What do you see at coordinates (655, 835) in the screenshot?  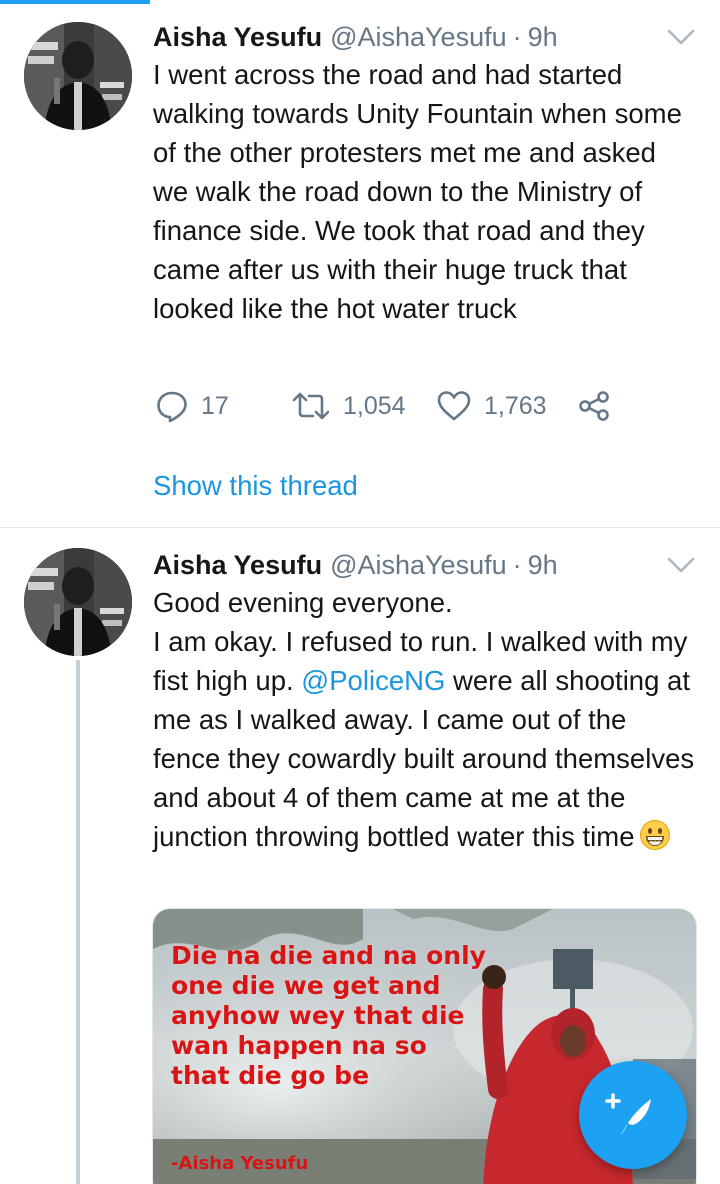 I see `grinning-face-emoji` at bounding box center [655, 835].